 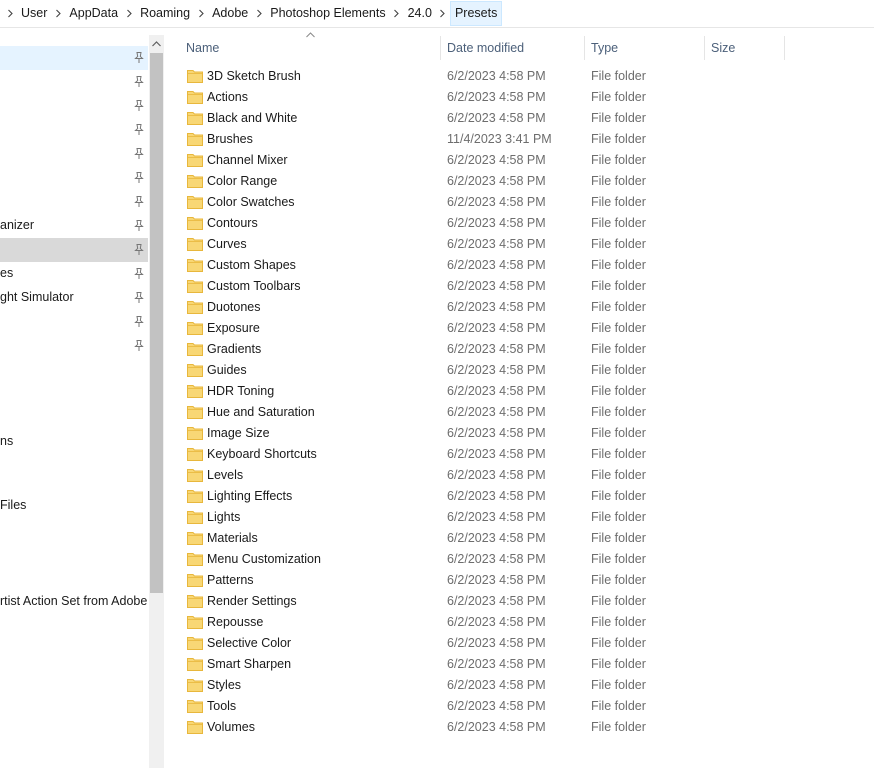 I want to click on file-row: Tools 6/2/2023 4:58 PM File folder, so click(x=525, y=706).